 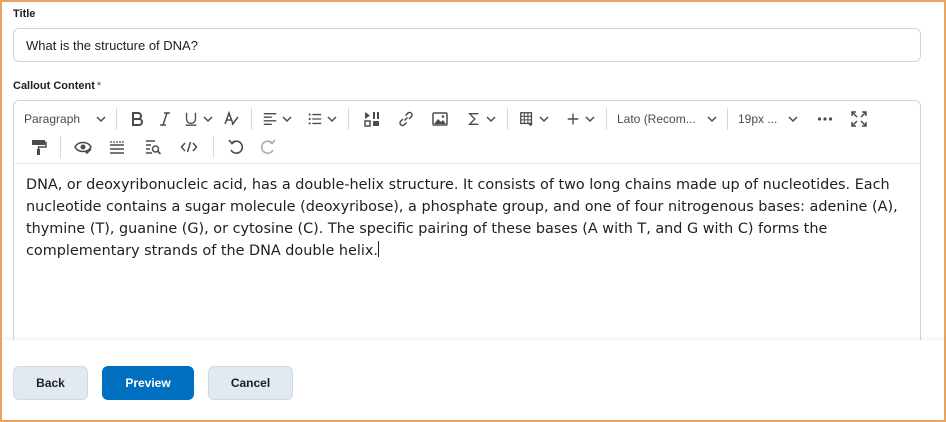 I want to click on bold-button, so click(x=137, y=119).